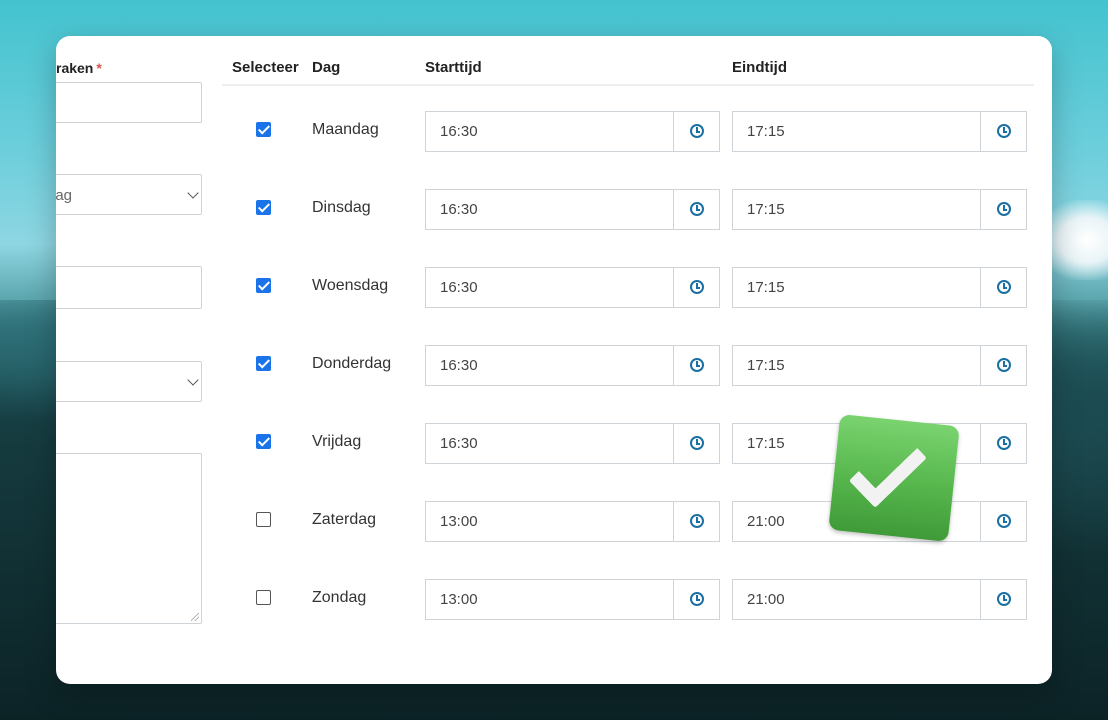 This screenshot has width=1108, height=720. I want to click on field-label: raken *, so click(79, 68).